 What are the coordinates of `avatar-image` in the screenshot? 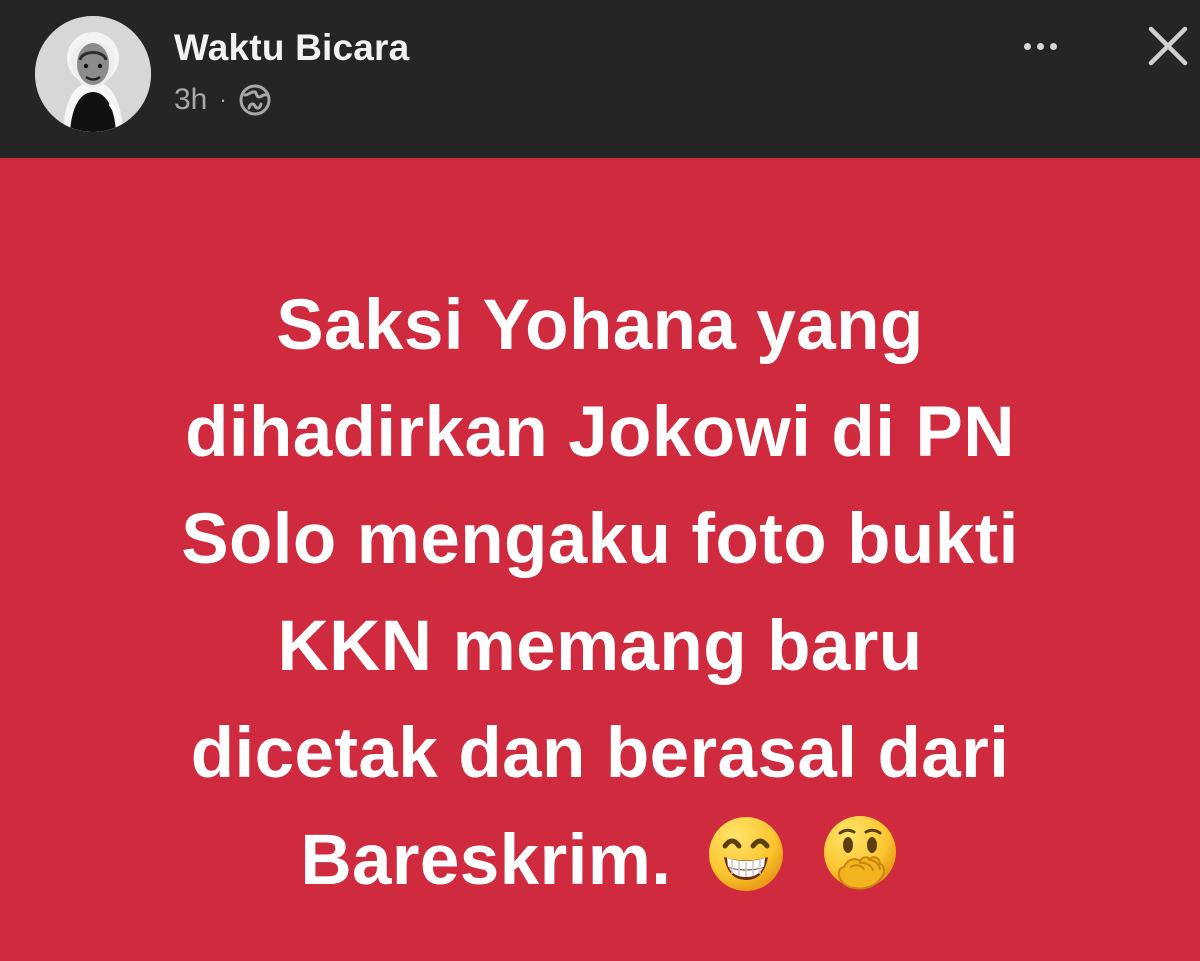 It's located at (93, 74).